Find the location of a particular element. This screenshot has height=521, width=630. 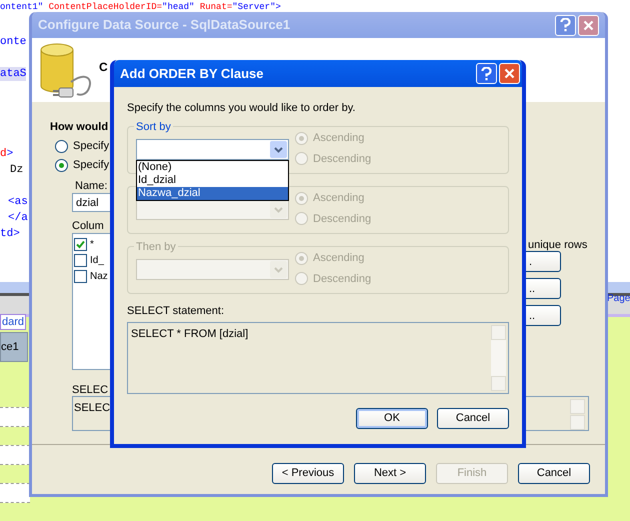

column-label: Id_ is located at coordinates (97, 261).